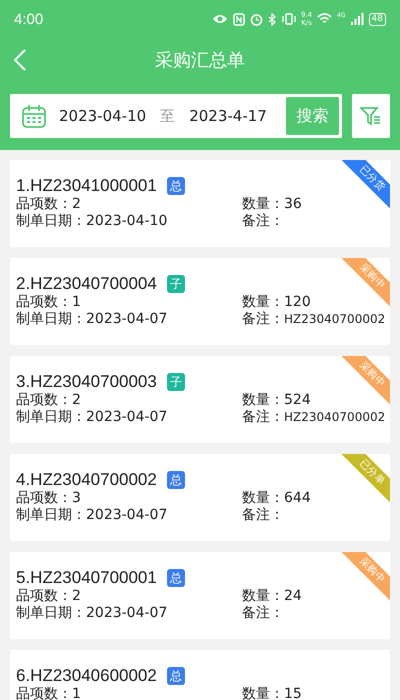 The height and width of the screenshot is (700, 400). Describe the element at coordinates (272, 204) in the screenshot. I see `quantity: 数量：36` at that location.